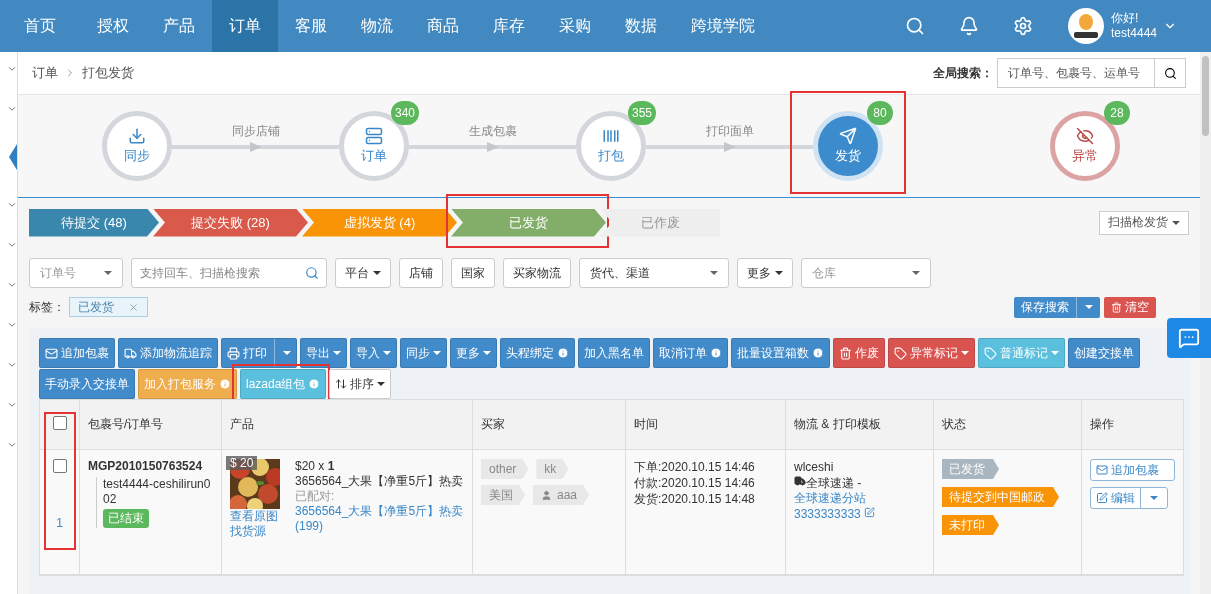 The width and height of the screenshot is (1211, 594). I want to click on select-field: 订单号, so click(76, 273).